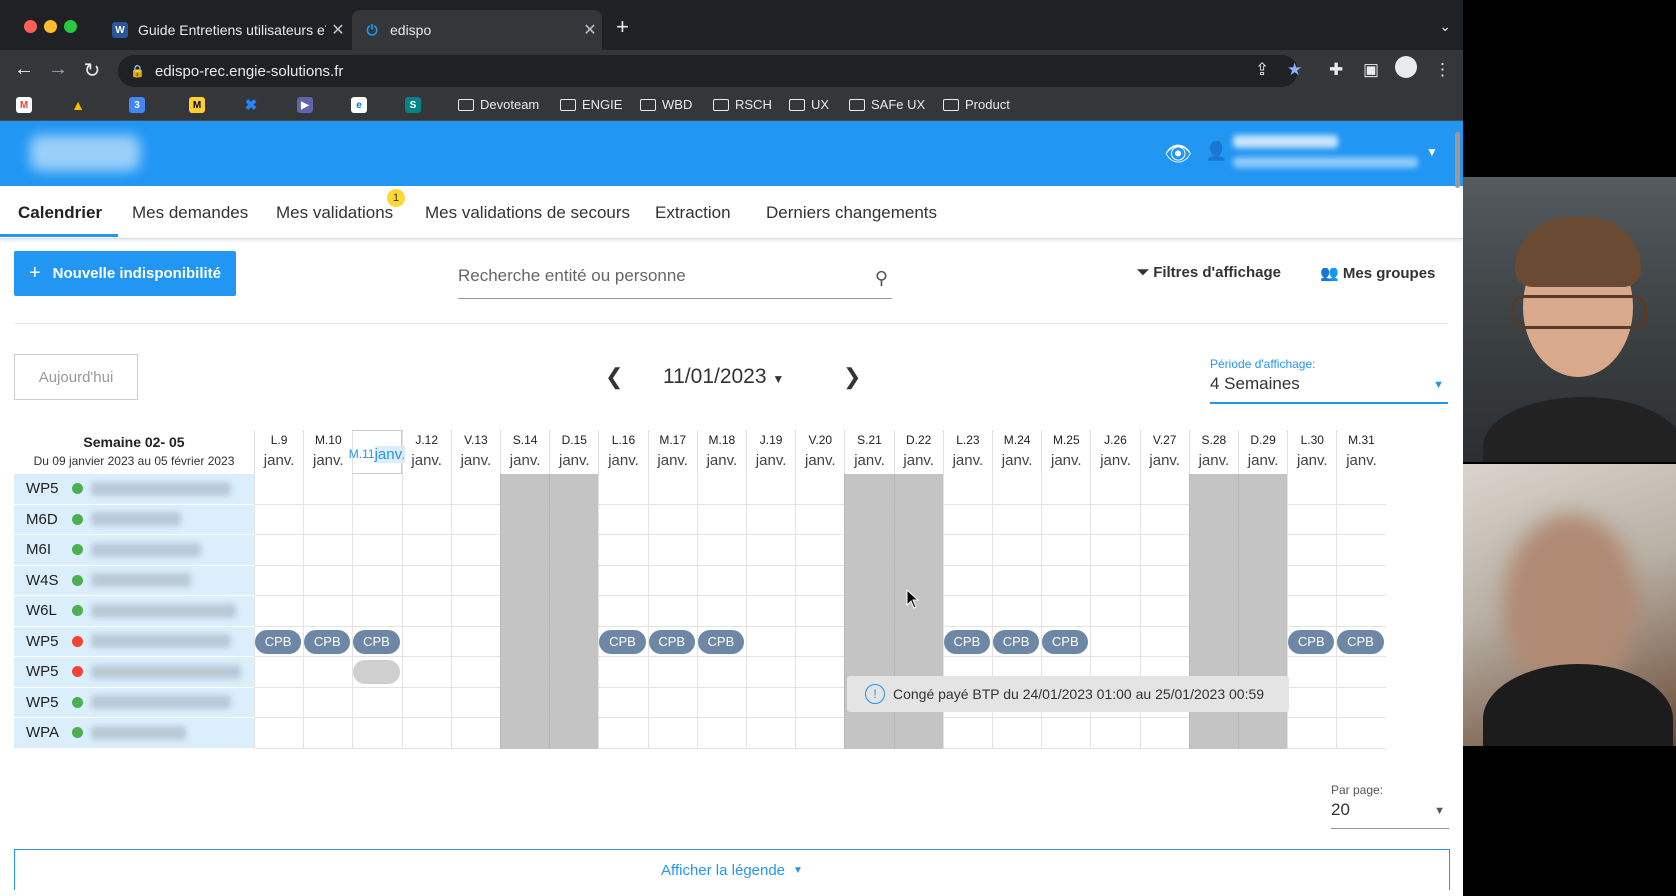 Image resolution: width=1676 pixels, height=896 pixels. Describe the element at coordinates (134, 580) in the screenshot. I see `employee-row-label: W4S` at that location.